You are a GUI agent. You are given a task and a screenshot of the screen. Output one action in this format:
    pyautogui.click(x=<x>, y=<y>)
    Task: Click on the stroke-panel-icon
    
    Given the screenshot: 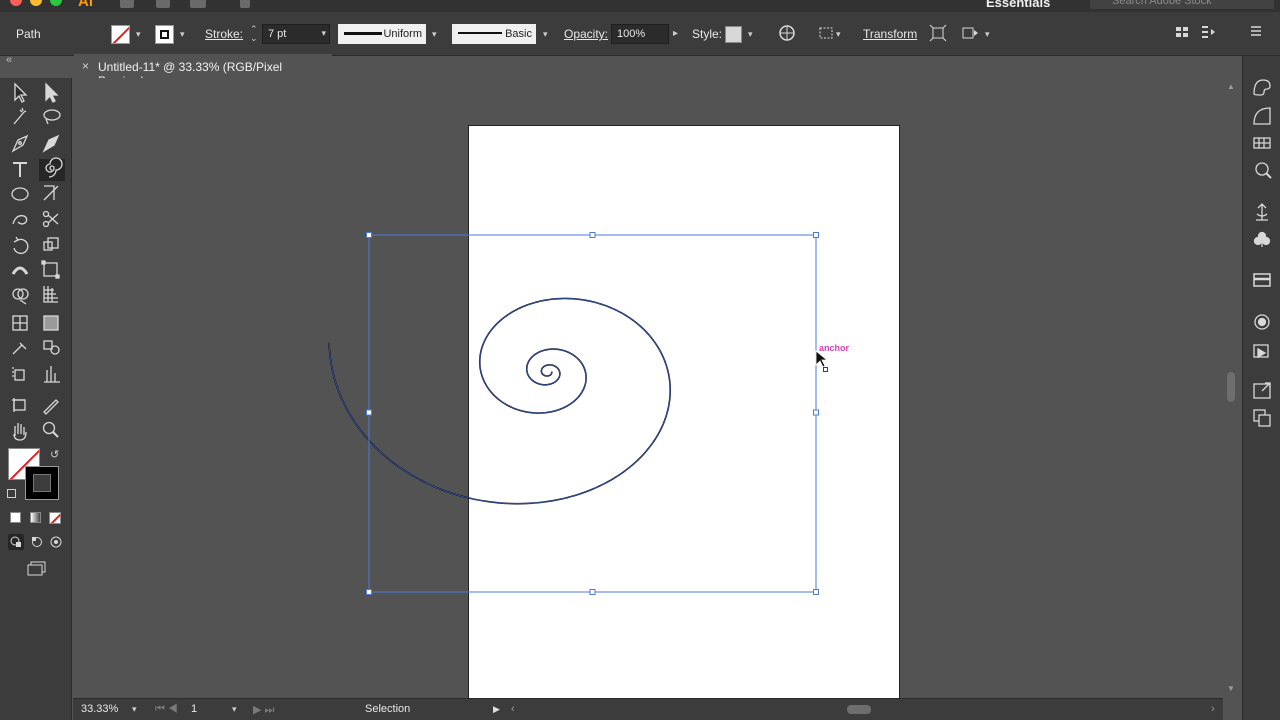 What is the action you would take?
    pyautogui.click(x=1262, y=280)
    